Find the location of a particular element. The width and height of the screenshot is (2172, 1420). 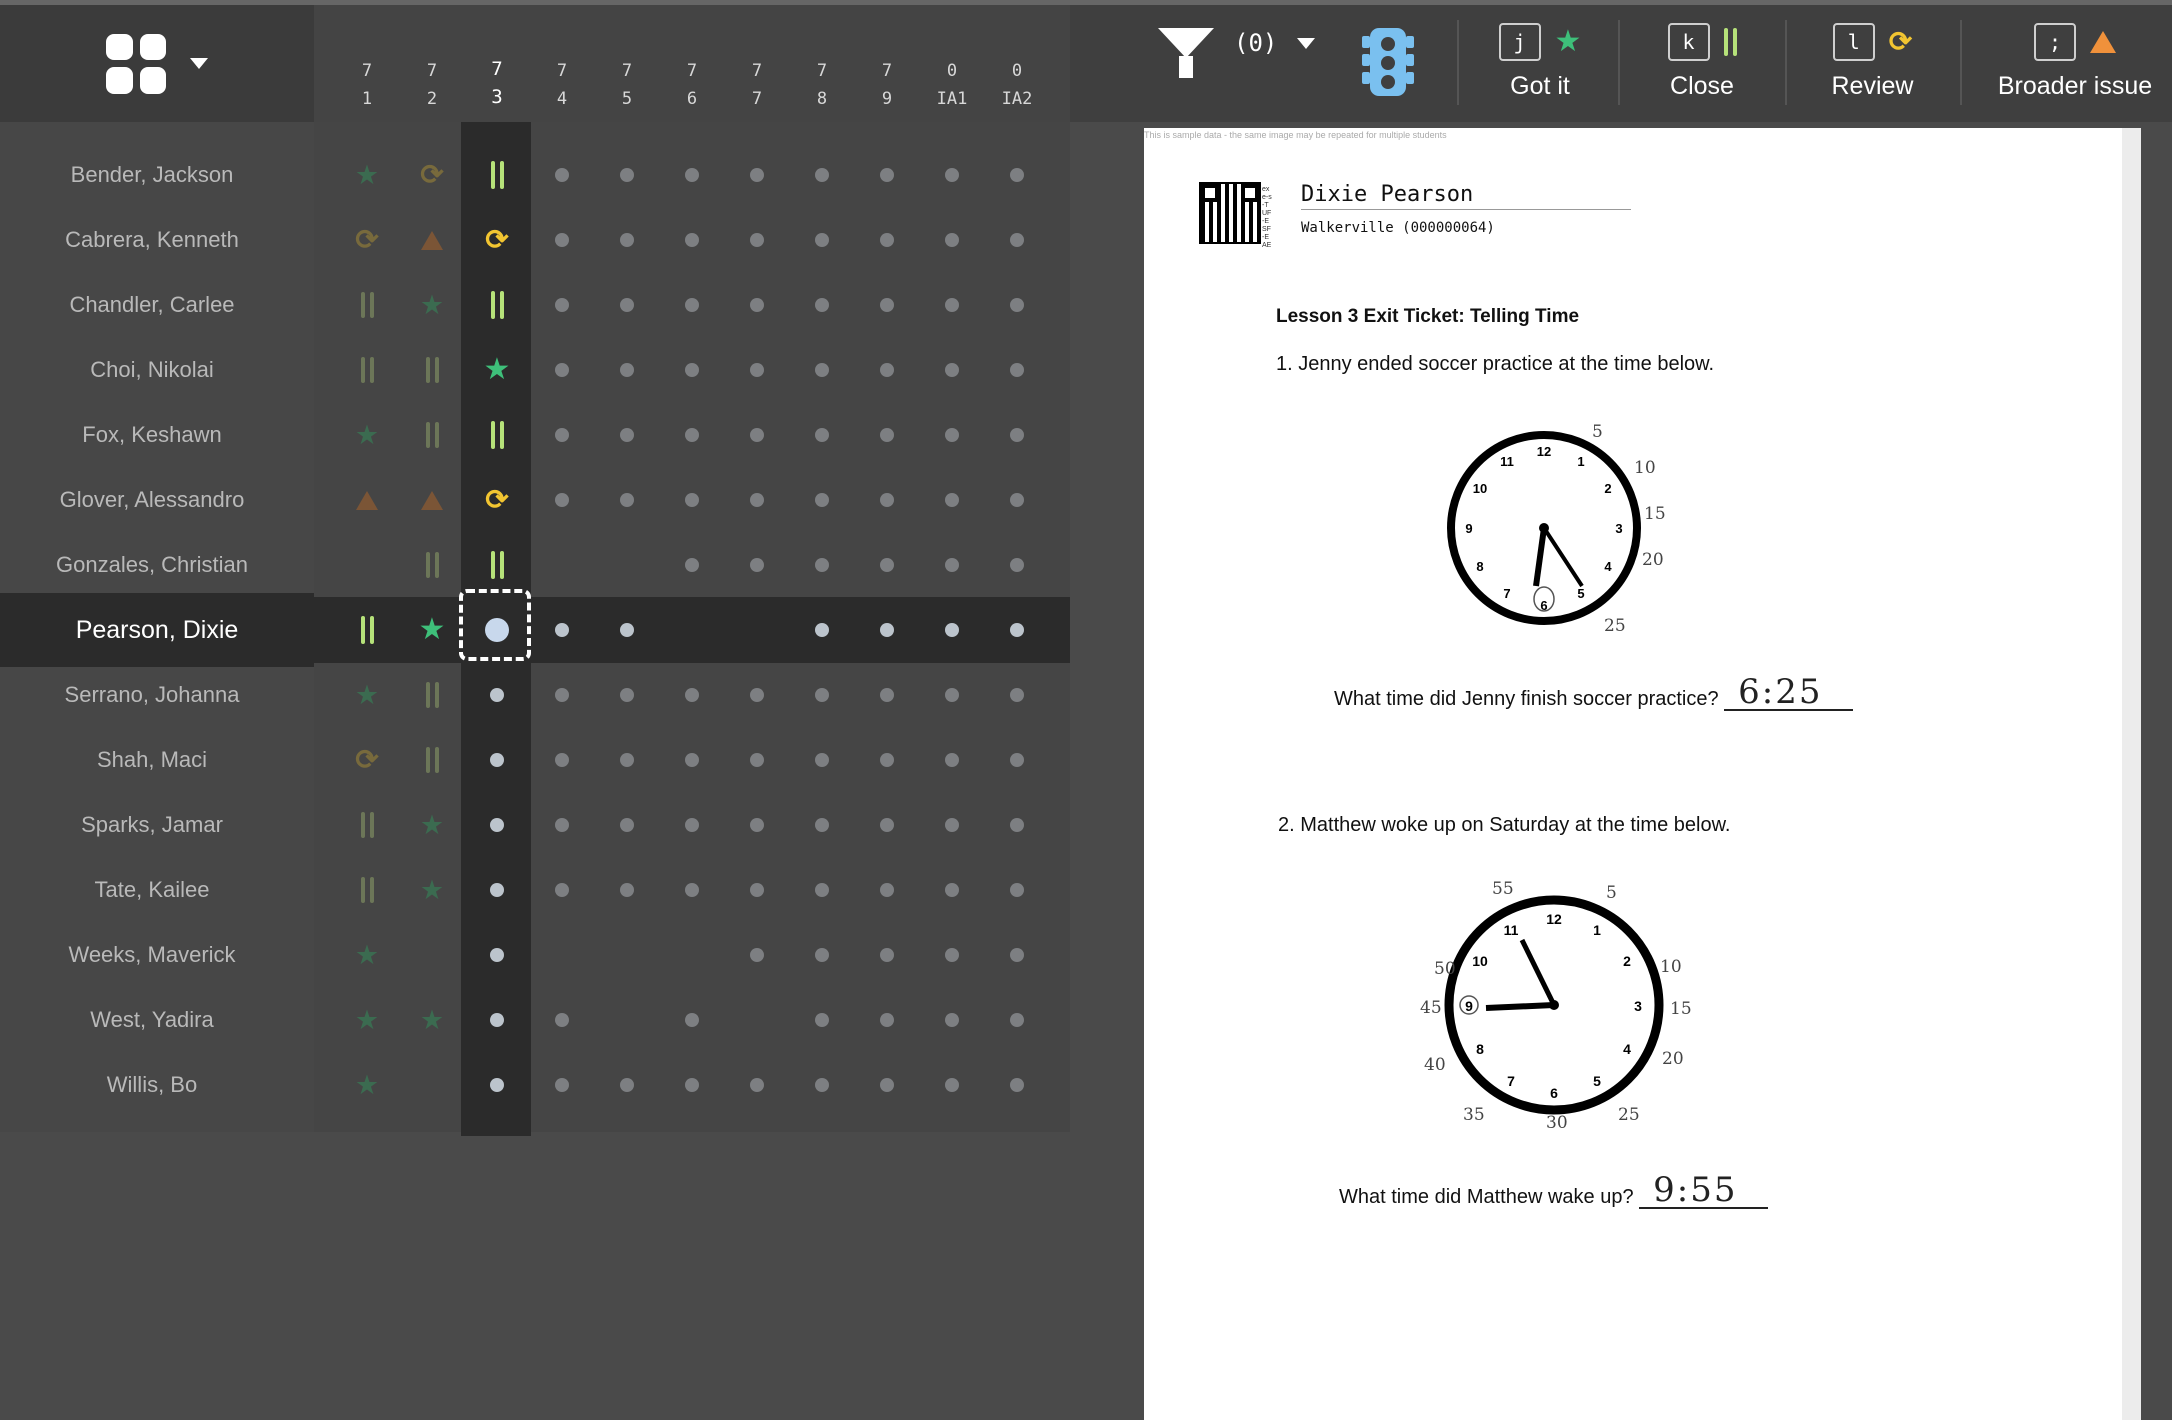

got-it-button: j ★ Got it is located at coordinates (1540, 60).